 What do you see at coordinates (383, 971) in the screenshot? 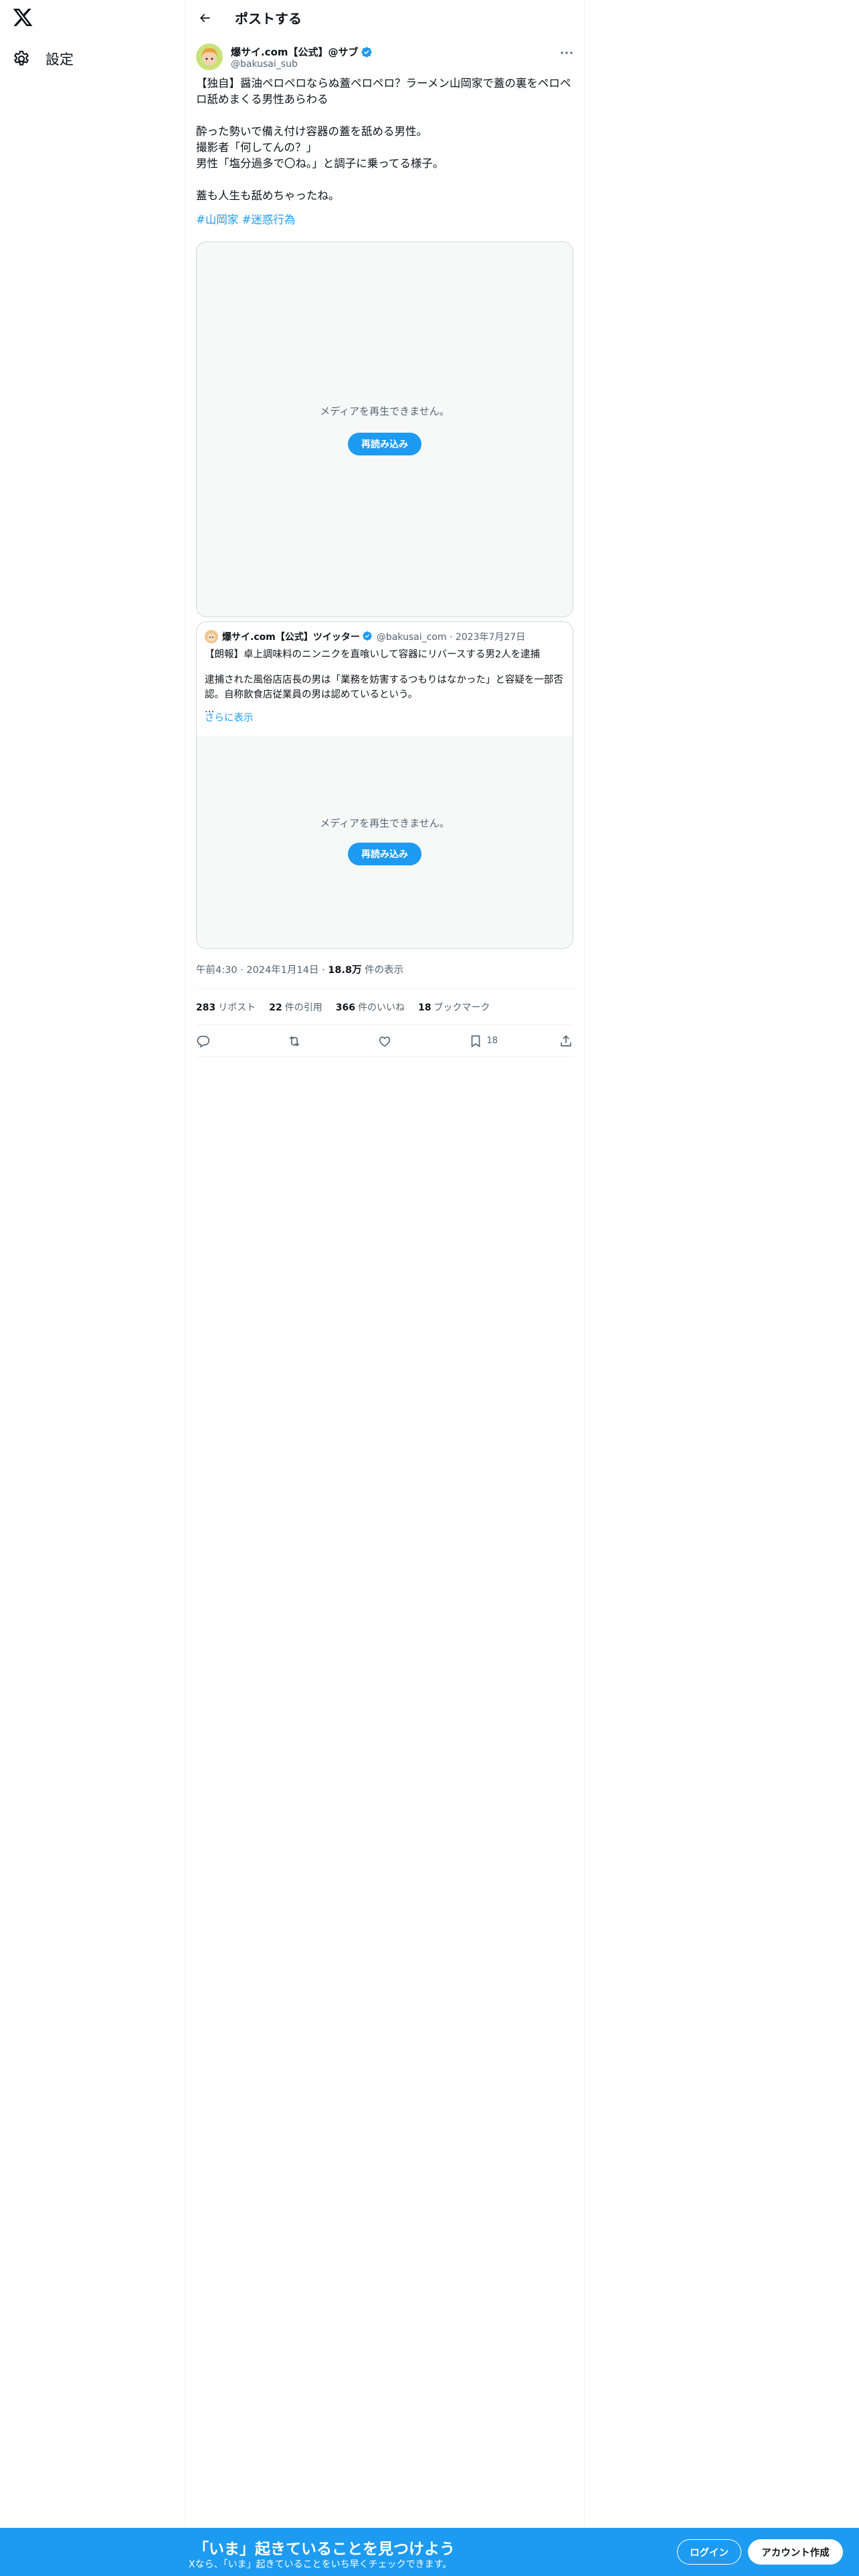
I see `view-label: 件の表示` at bounding box center [383, 971].